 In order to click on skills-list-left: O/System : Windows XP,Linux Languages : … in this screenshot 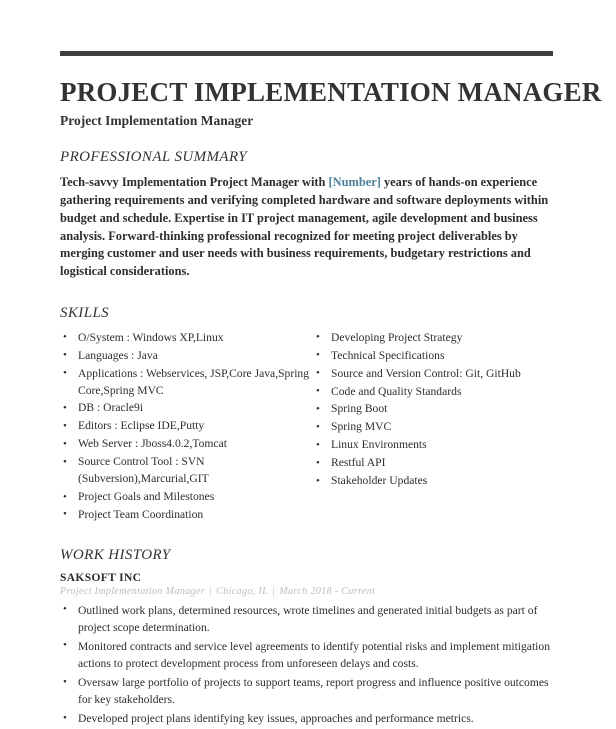, I will do `click(186, 426)`.